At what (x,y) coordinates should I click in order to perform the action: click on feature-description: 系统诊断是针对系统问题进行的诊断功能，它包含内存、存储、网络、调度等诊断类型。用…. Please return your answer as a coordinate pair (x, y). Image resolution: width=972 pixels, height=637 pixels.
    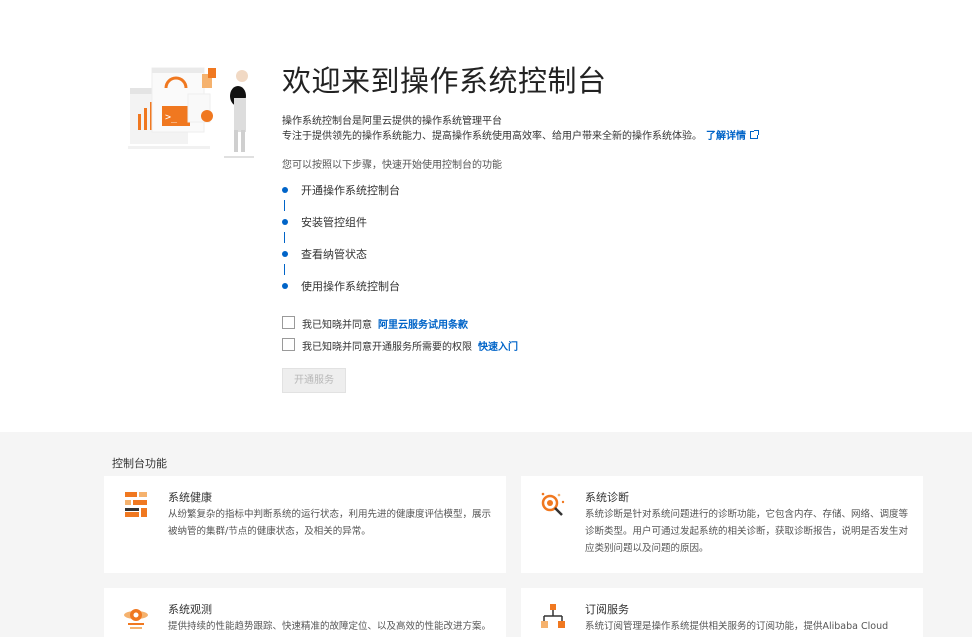
    Looking at the image, I should click on (747, 531).